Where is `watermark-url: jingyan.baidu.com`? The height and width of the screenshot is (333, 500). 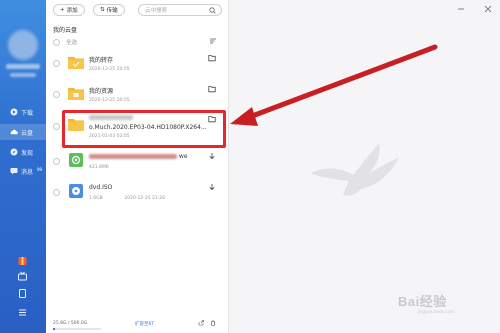 watermark-url: jingyan.baidu.com is located at coordinates (436, 311).